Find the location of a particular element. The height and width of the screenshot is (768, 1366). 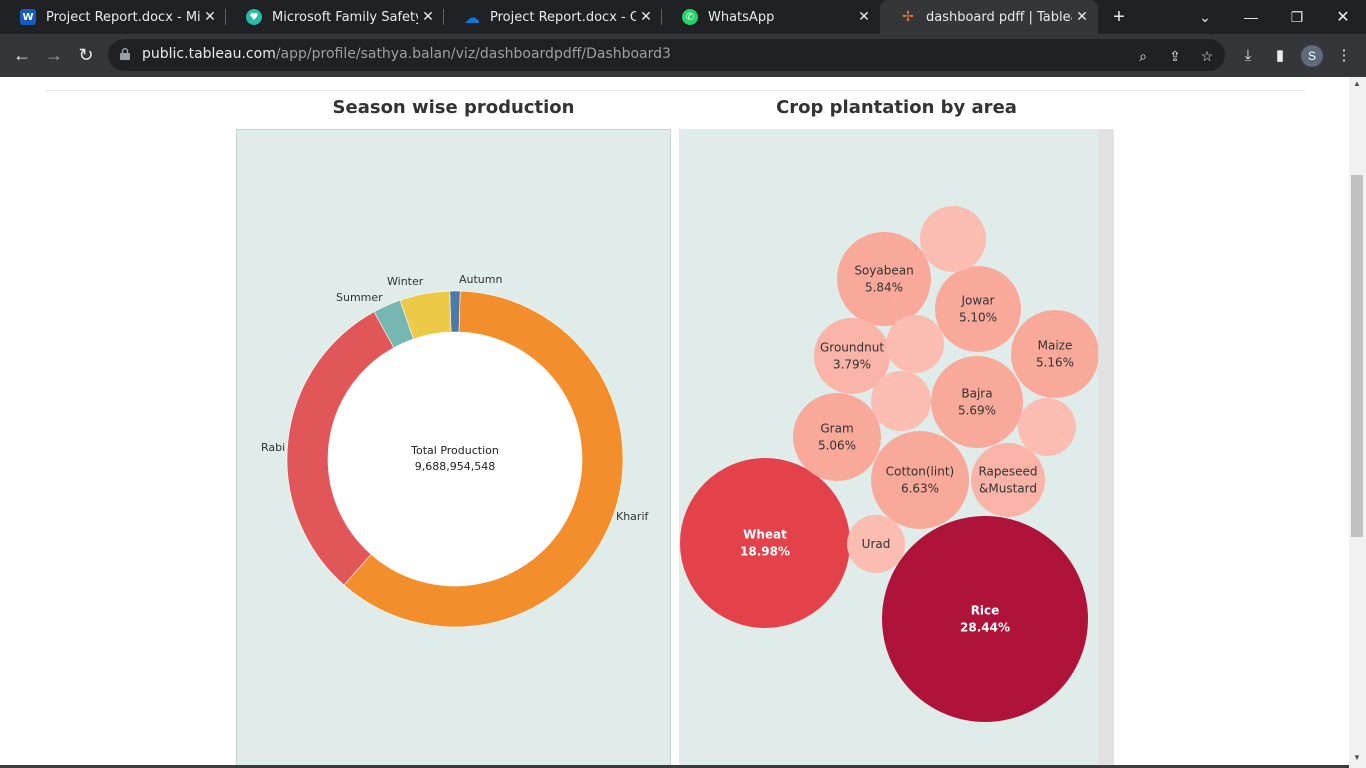

bubble-value: 5.16% is located at coordinates (1055, 363).